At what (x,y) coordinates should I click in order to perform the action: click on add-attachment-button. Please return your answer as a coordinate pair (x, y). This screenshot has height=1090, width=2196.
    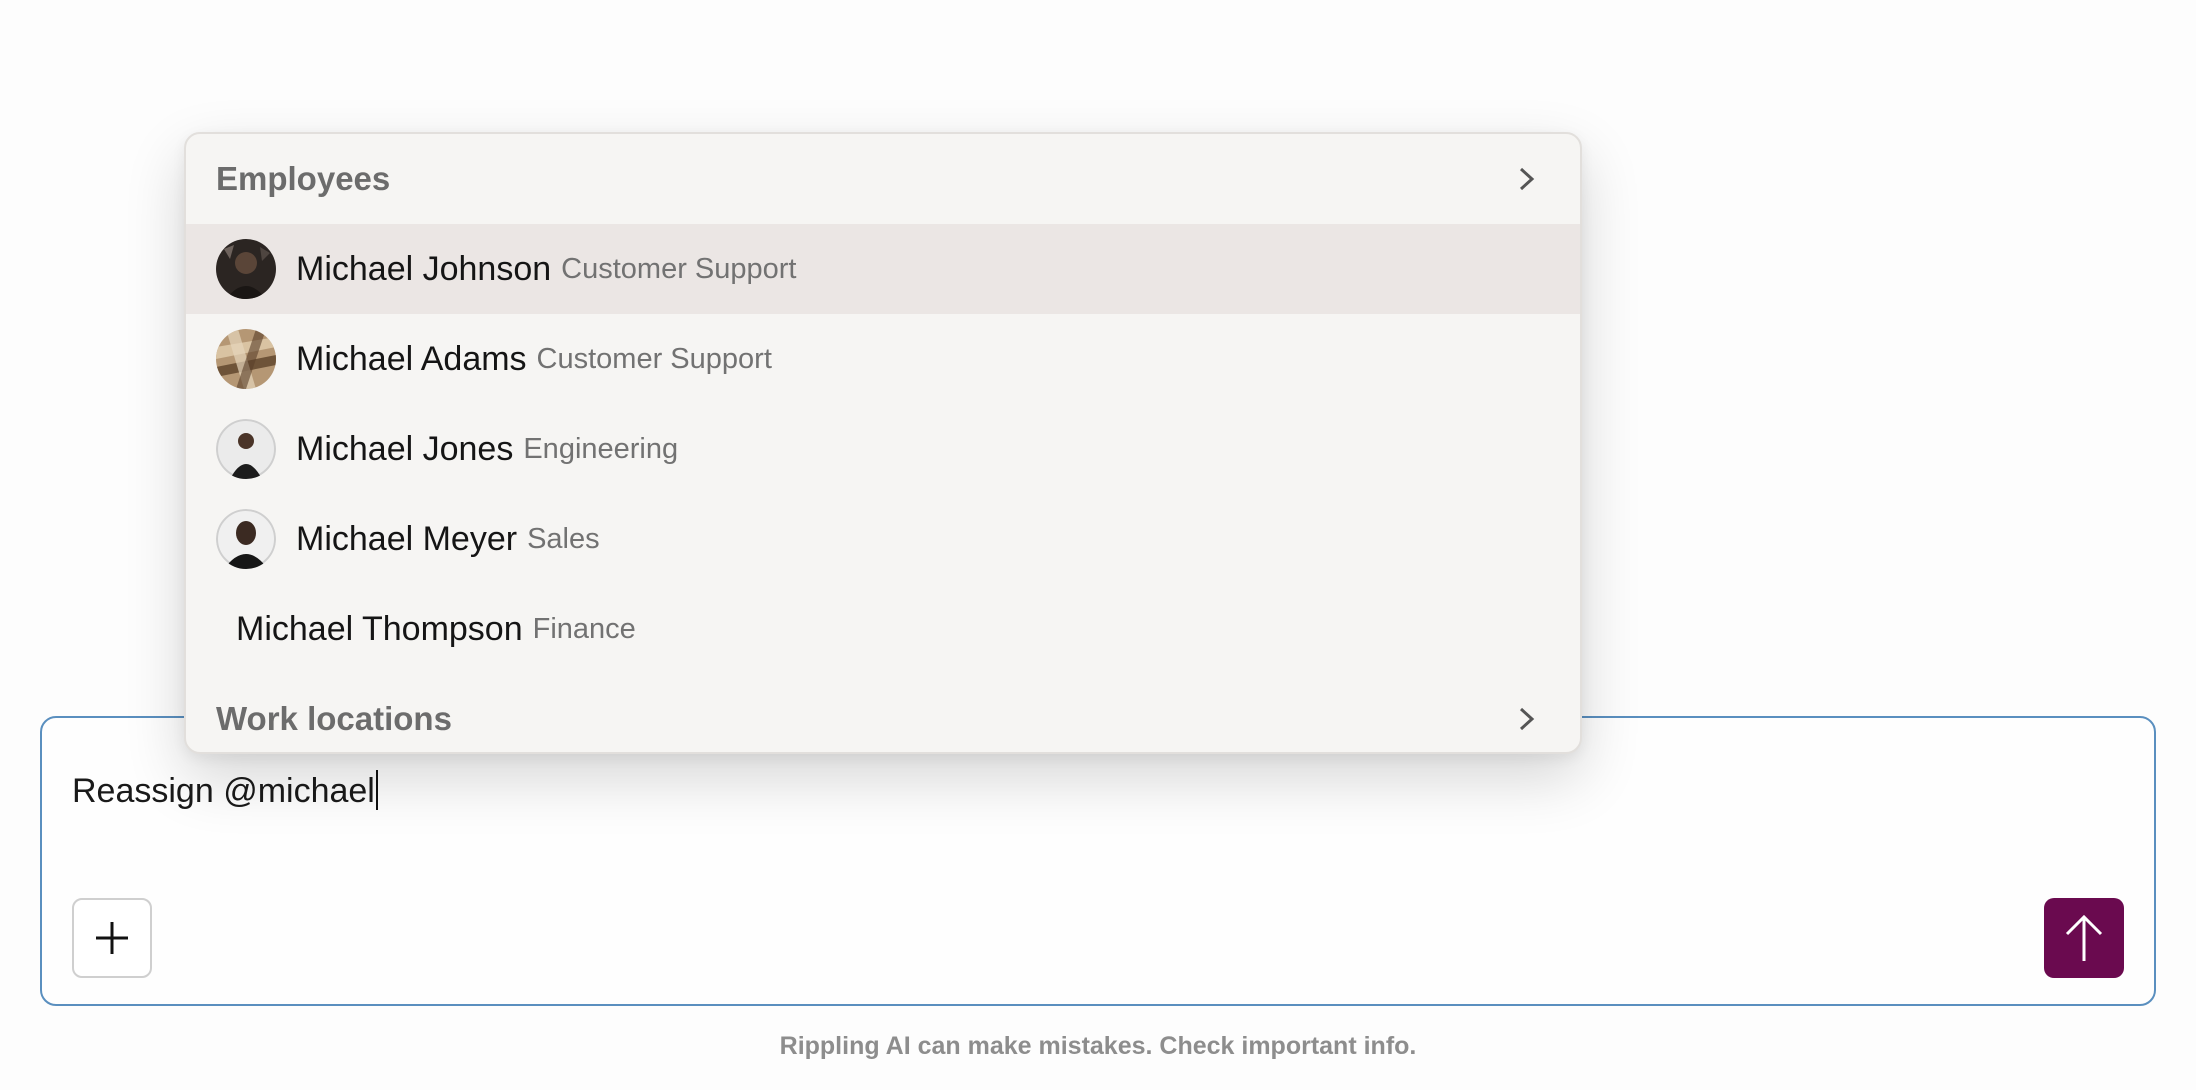
    Looking at the image, I should click on (112, 938).